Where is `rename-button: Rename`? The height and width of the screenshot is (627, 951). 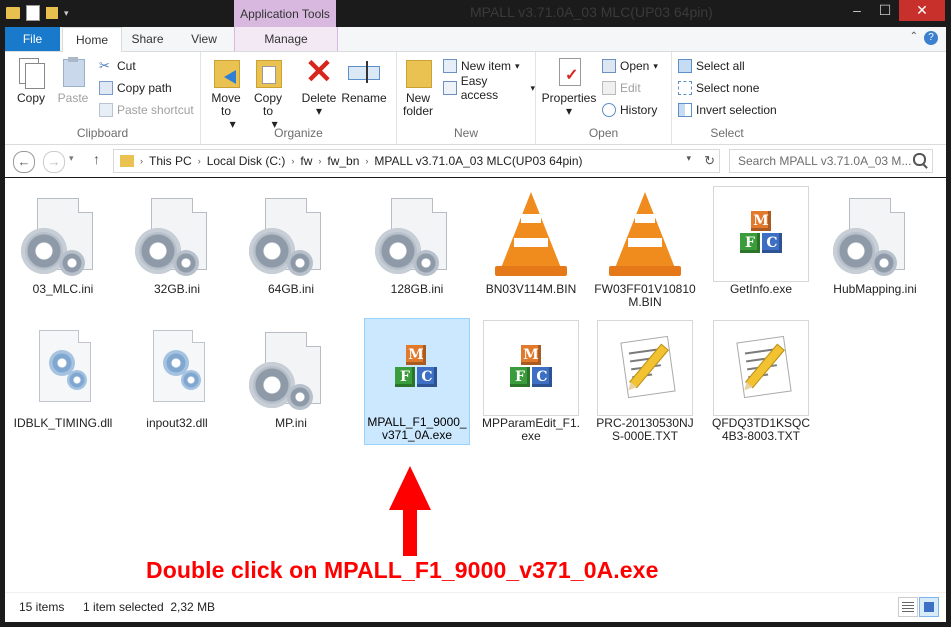 rename-button: Rename is located at coordinates (364, 80).